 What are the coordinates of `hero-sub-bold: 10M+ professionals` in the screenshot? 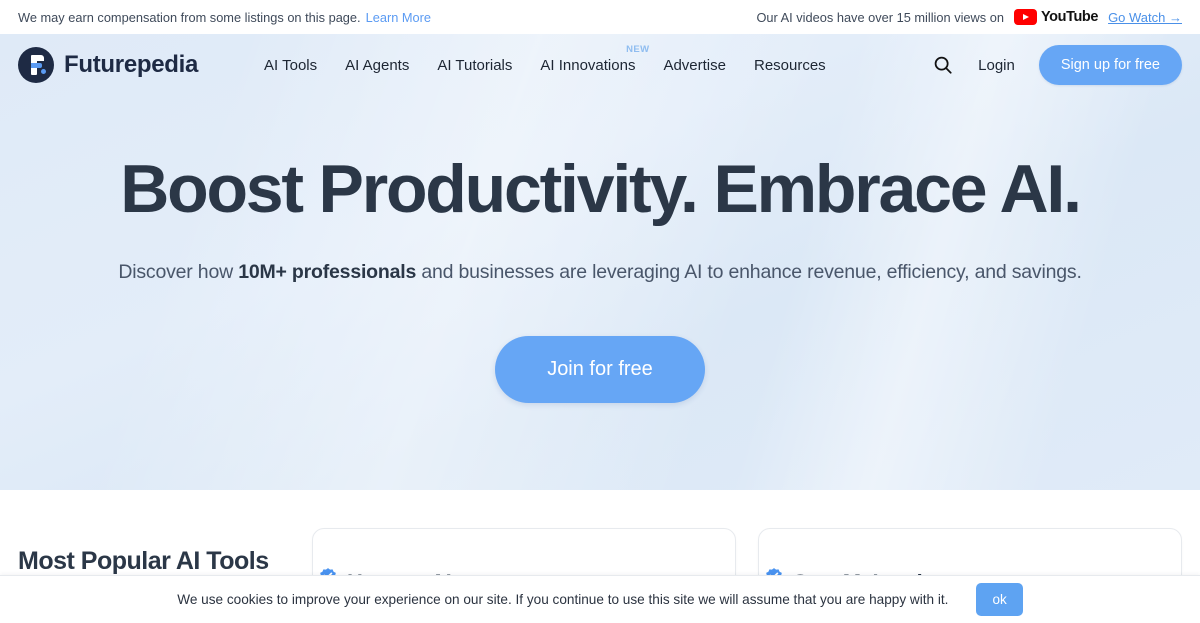 It's located at (327, 272).